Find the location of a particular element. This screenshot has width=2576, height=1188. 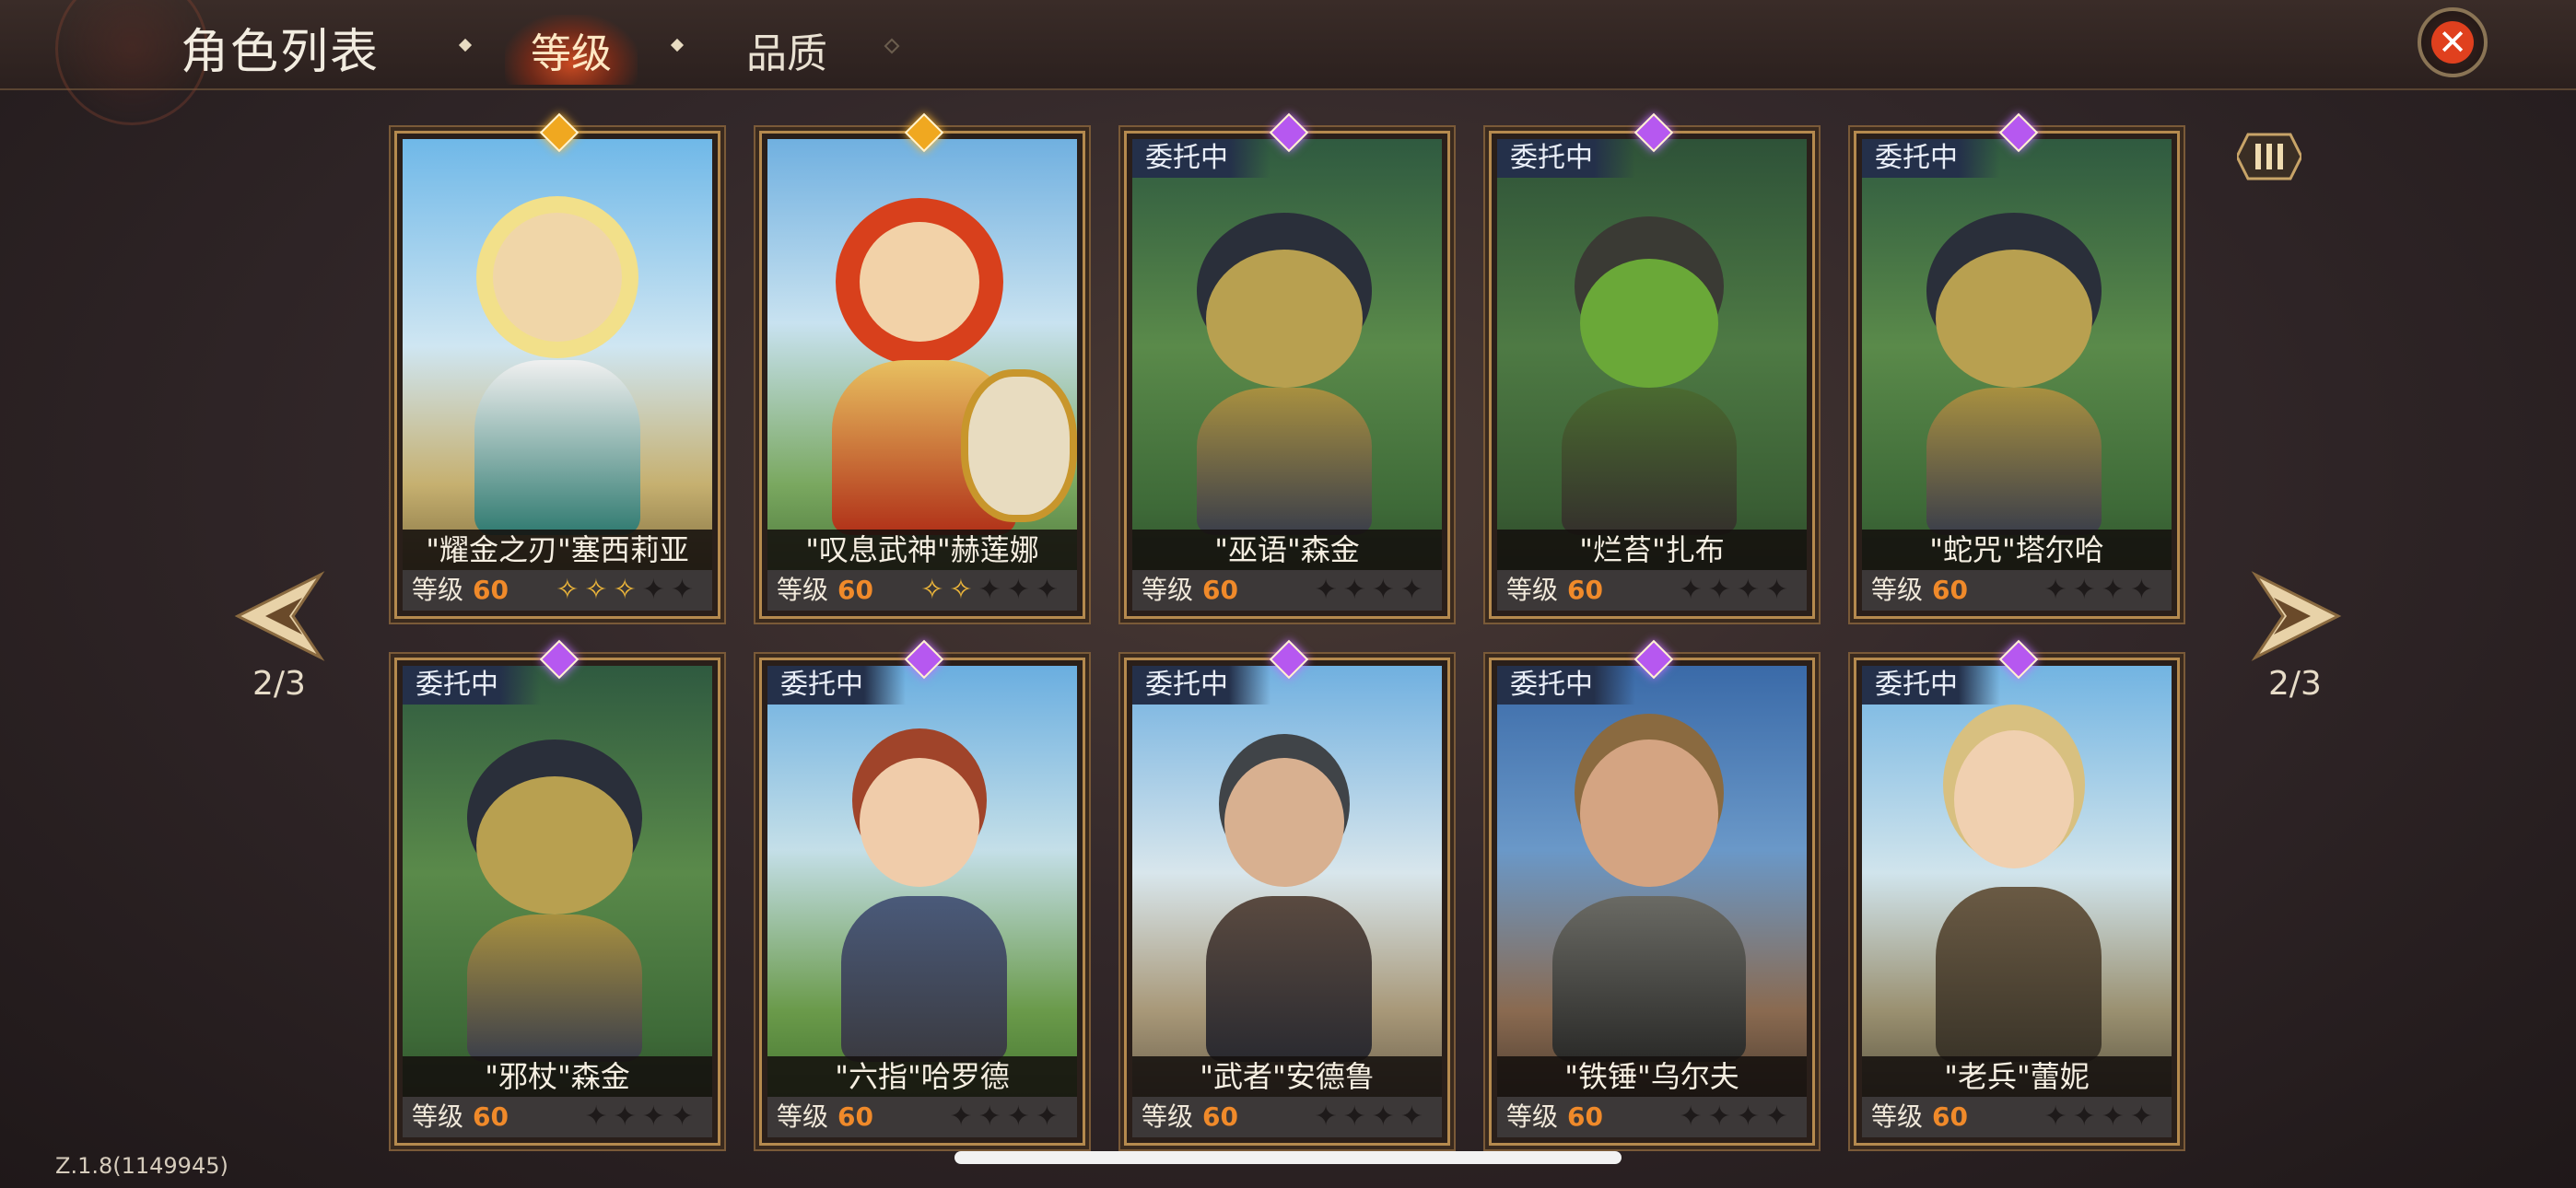

version-label: Z.1.8(1149945) is located at coordinates (141, 1166).